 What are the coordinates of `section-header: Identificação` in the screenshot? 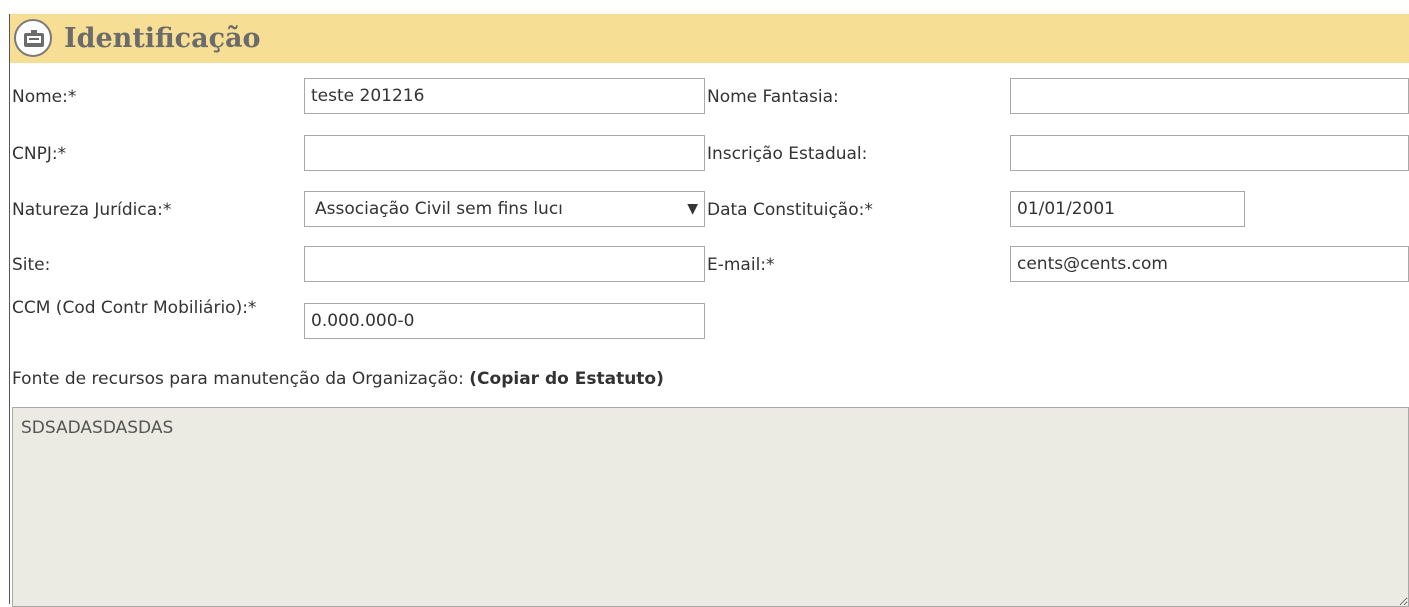 It's located at (709, 38).